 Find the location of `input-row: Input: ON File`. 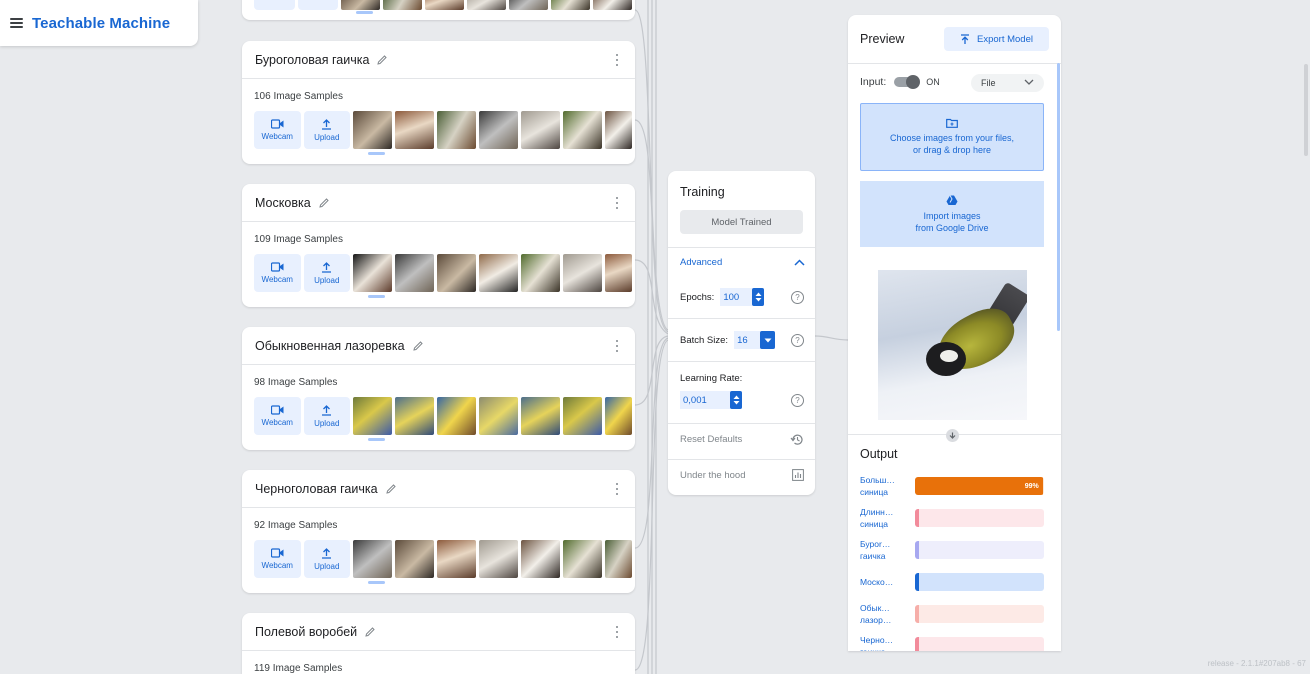

input-row: Input: ON File is located at coordinates (954, 82).